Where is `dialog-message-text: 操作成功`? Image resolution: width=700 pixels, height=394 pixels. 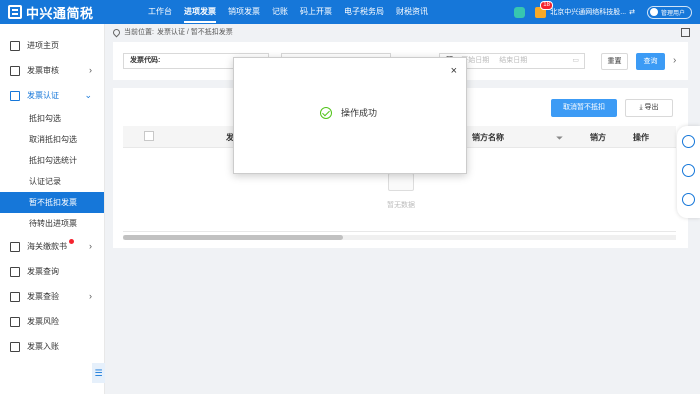 dialog-message-text: 操作成功 is located at coordinates (359, 113).